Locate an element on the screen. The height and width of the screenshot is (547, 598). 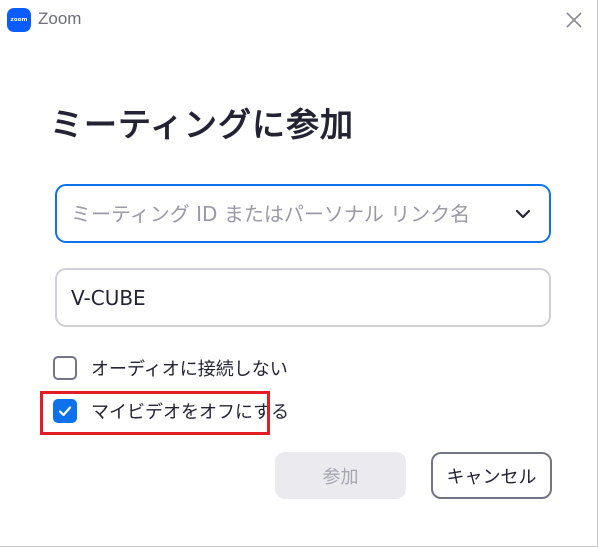
window-title: Zoom is located at coordinates (60, 18).